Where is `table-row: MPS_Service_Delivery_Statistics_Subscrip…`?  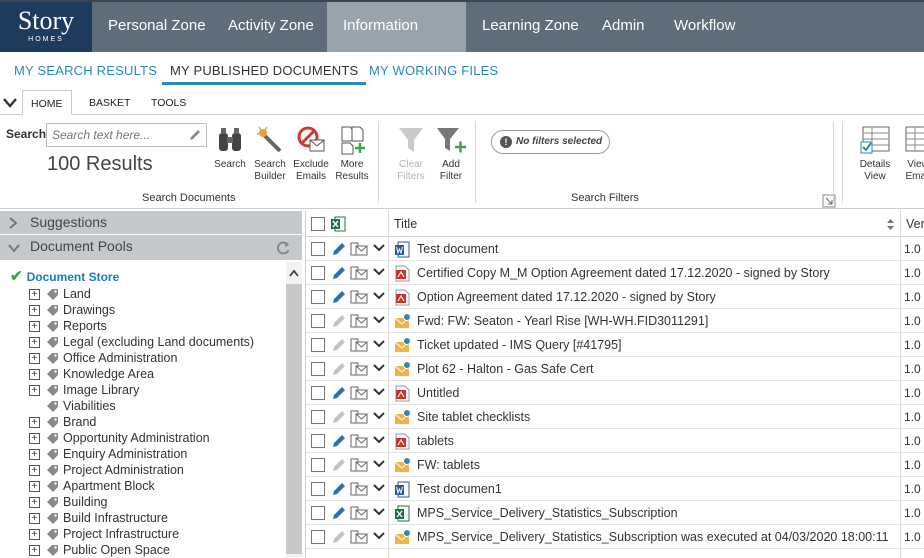 table-row: MPS_Service_Delivery_Statistics_Subscrip… is located at coordinates (615, 513).